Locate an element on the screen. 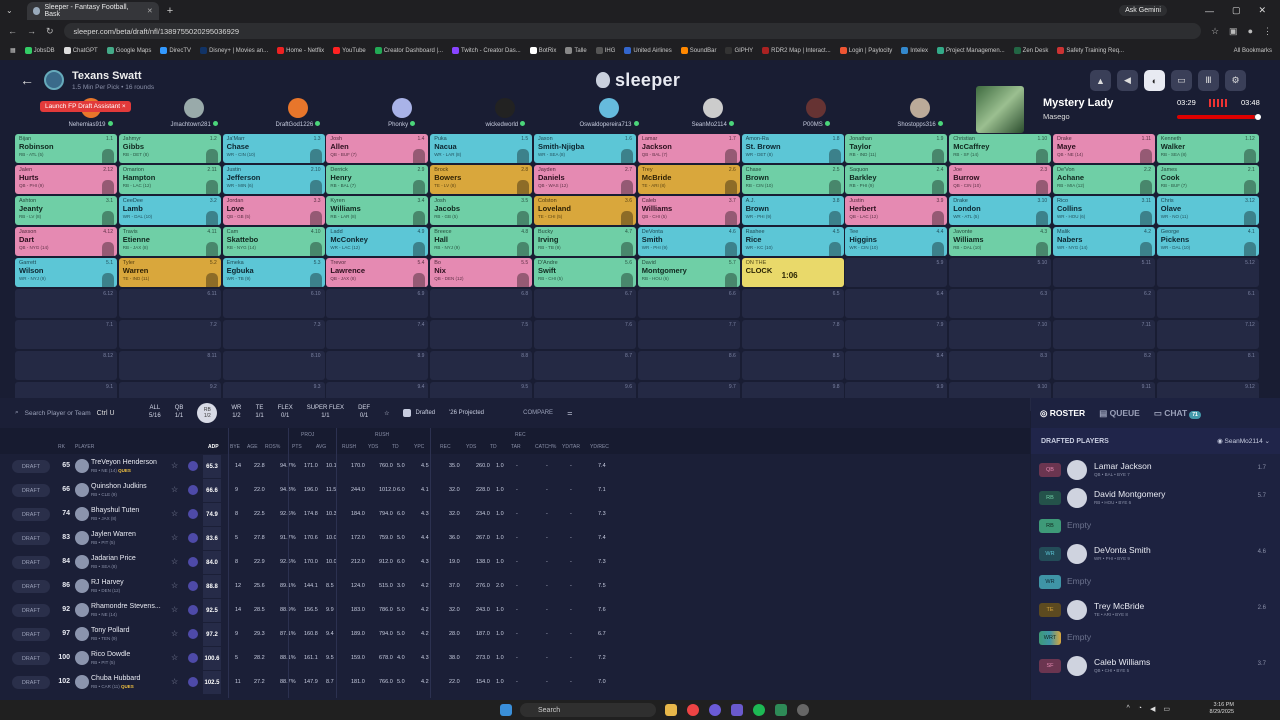 The image size is (1280, 720). pick-cell: De'Von Achane RB - MIA (12) 2.2 is located at coordinates (1104, 179).